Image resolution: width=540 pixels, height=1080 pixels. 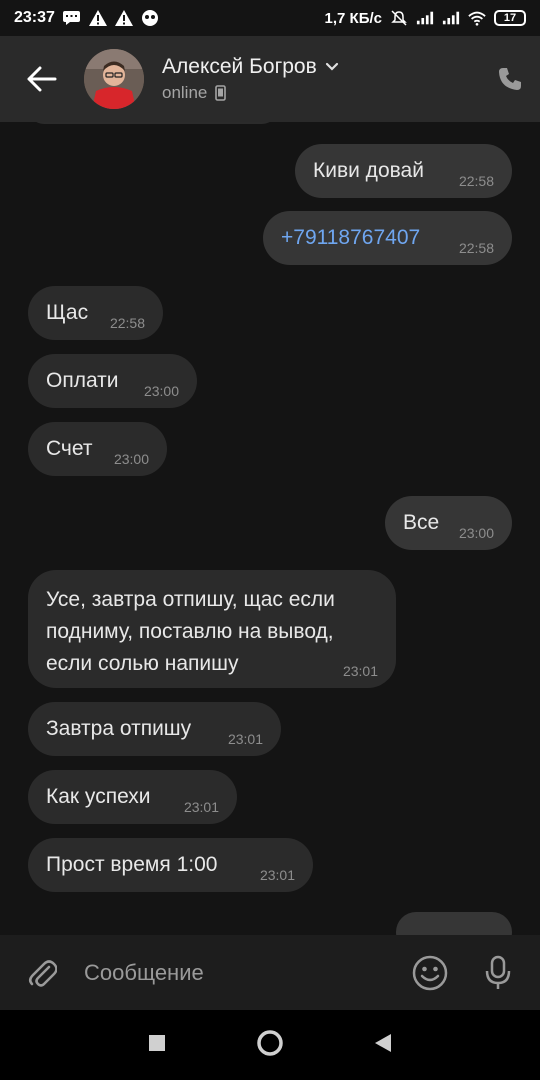 What do you see at coordinates (368, 170) in the screenshot?
I see `message-text: Киви довай` at bounding box center [368, 170].